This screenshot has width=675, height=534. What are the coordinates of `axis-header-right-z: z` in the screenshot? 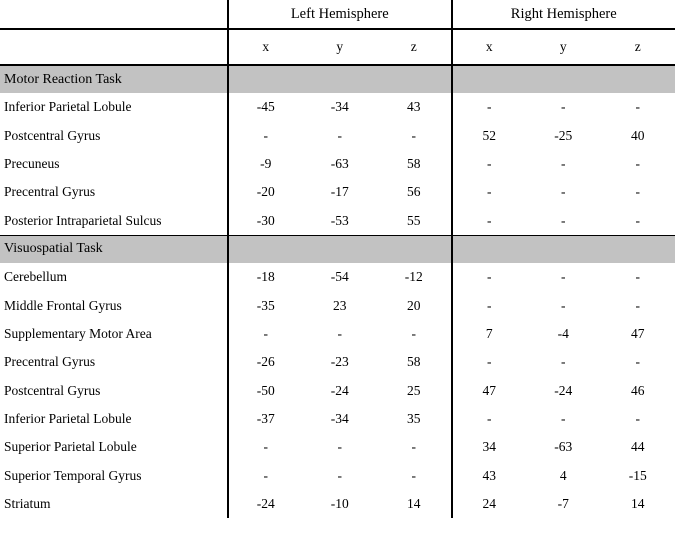 It's located at (637, 47).